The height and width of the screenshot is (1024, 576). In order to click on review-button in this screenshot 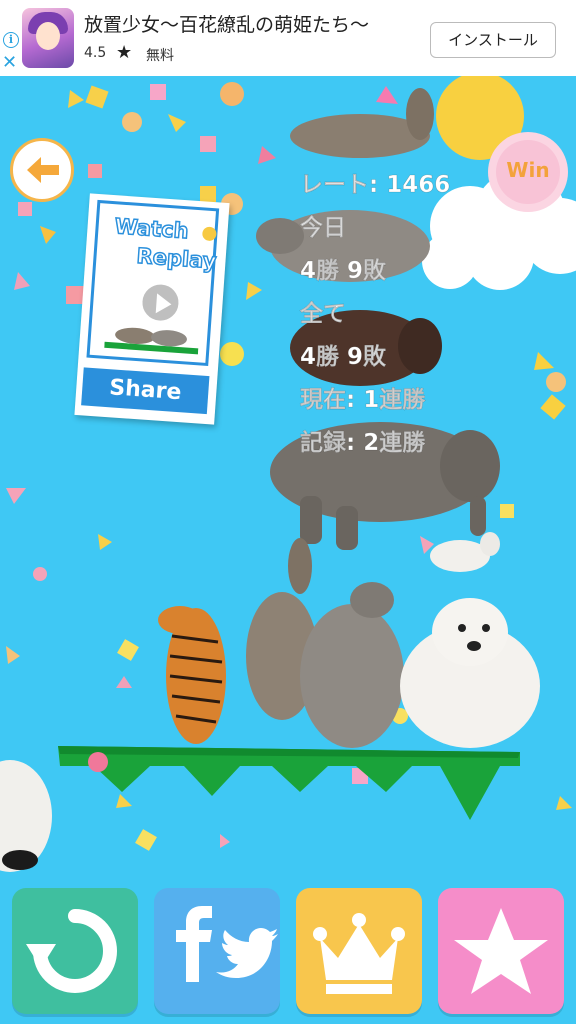, I will do `click(501, 951)`.